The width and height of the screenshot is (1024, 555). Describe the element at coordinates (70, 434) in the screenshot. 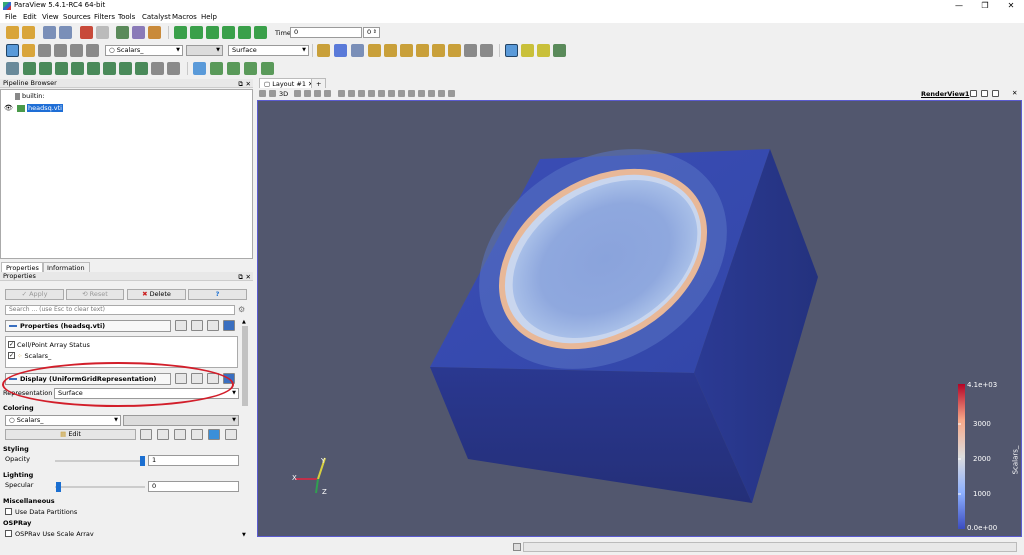

I see `edit-color-map-button: ▦ Edit` at that location.